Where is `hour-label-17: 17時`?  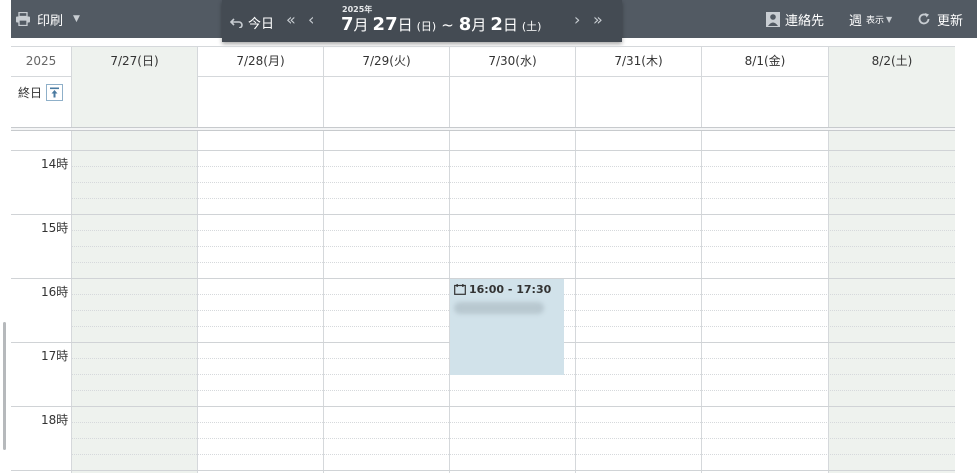 hour-label-17: 17時 is located at coordinates (55, 356).